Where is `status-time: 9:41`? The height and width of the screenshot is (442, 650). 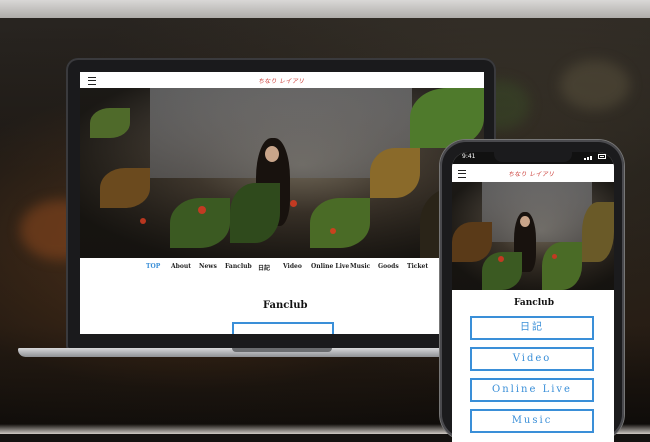 status-time: 9:41 is located at coordinates (469, 156).